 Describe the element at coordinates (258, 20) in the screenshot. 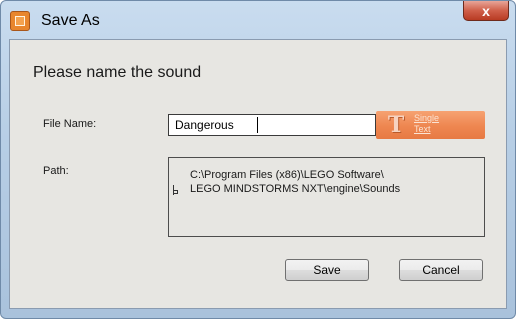

I see `title-bar: Save As x` at that location.